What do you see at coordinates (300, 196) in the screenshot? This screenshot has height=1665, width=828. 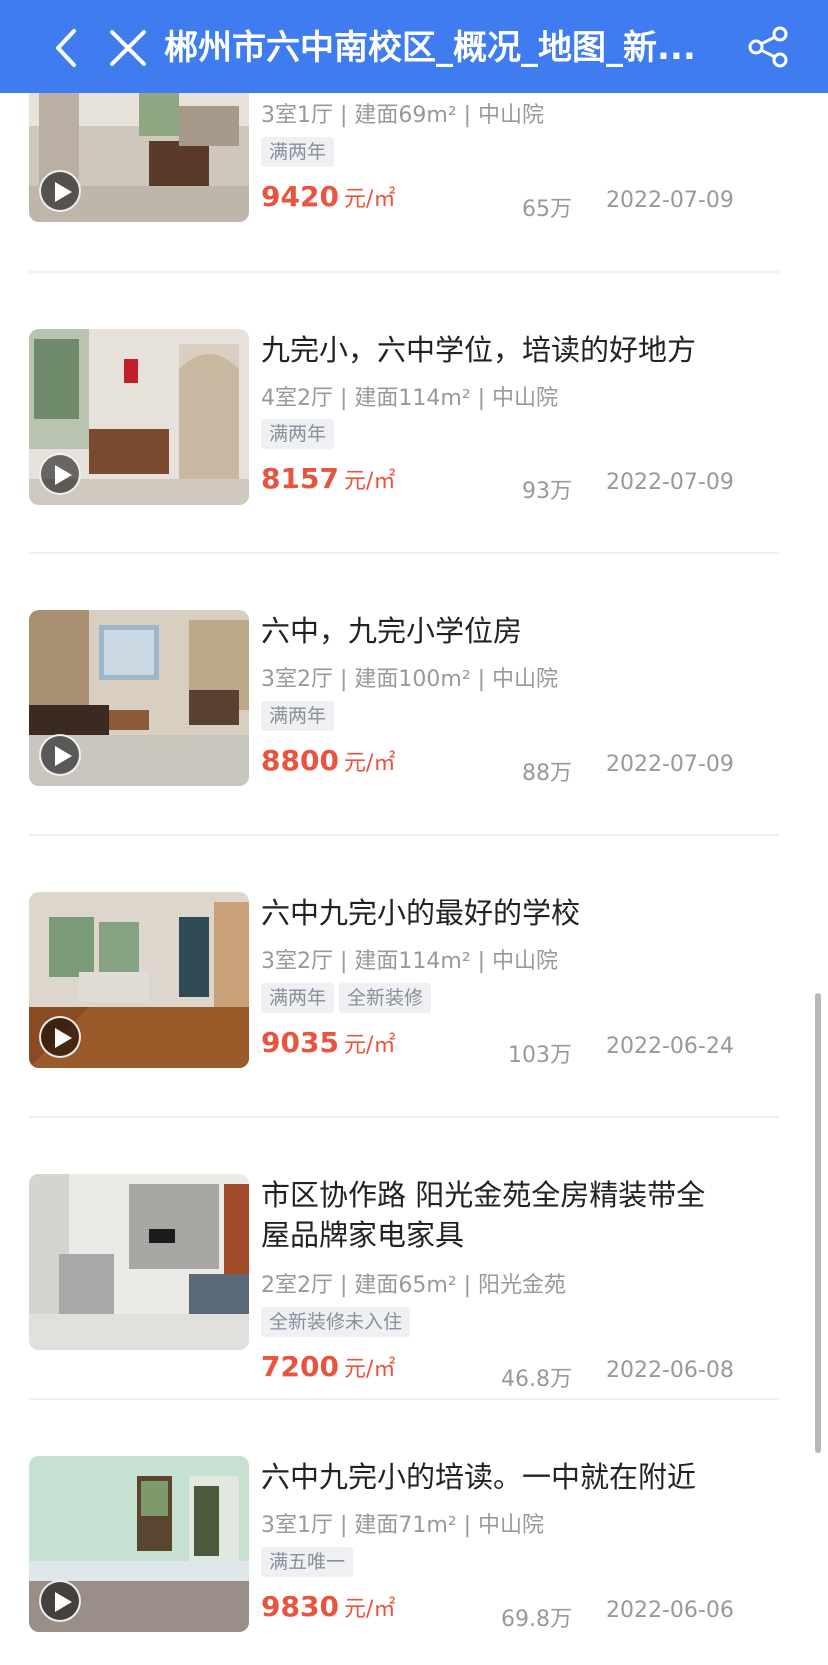 I see `unit-price-value: 9420` at bounding box center [300, 196].